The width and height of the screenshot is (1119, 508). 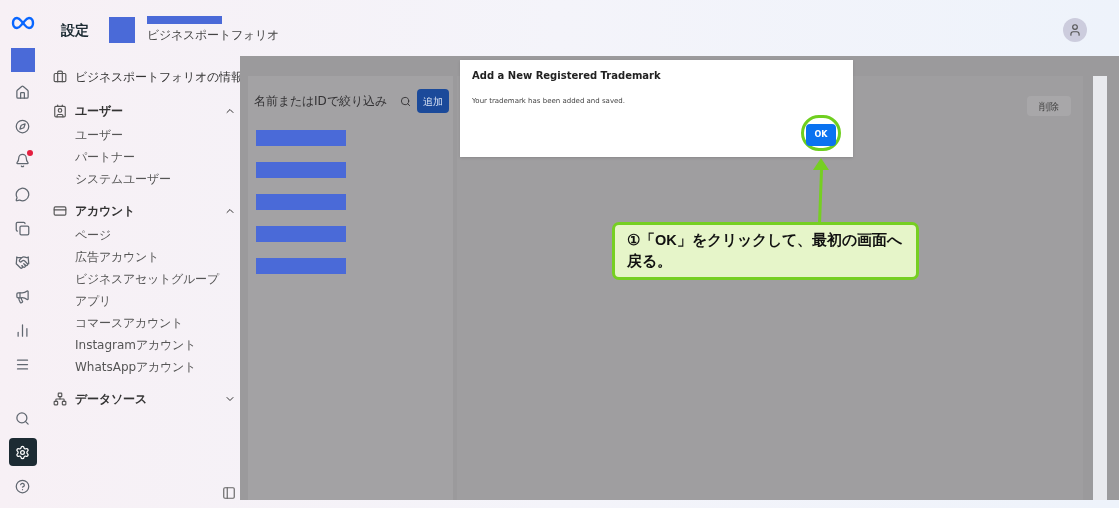 I want to click on settings-icon, so click(x=22, y=452).